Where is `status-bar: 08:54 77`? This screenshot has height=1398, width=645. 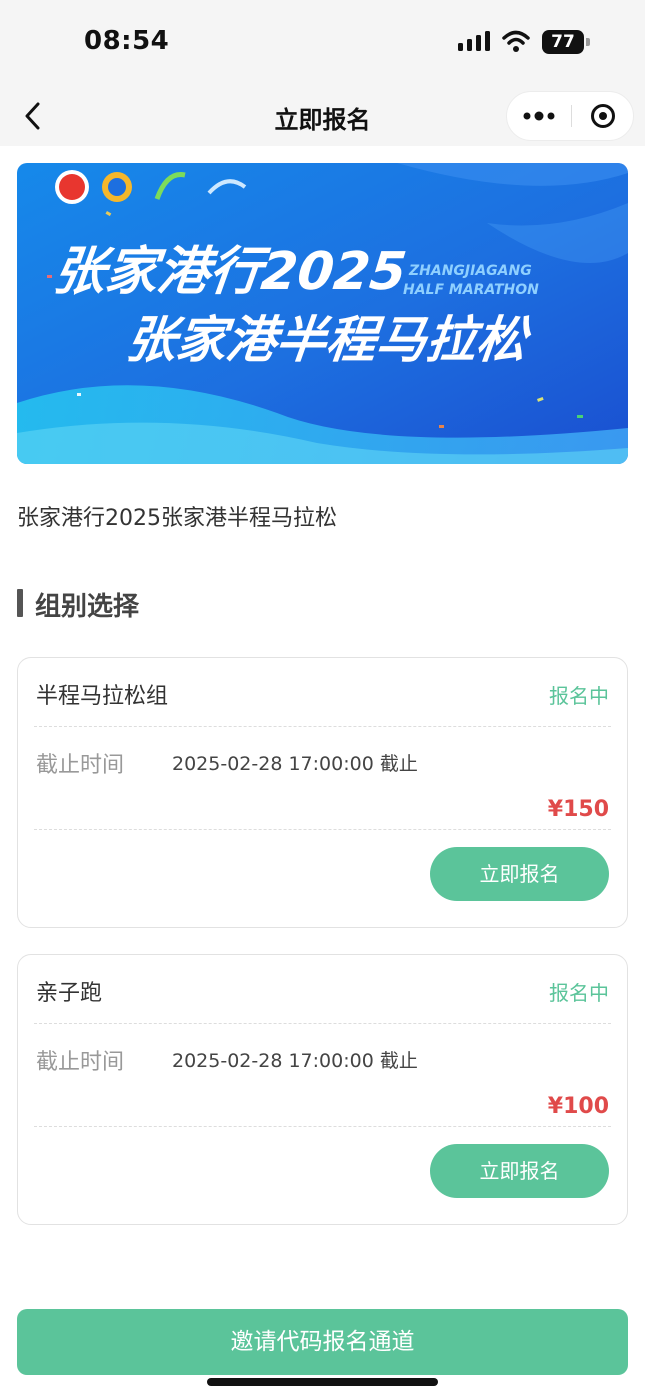 status-bar: 08:54 77 is located at coordinates (322, 44).